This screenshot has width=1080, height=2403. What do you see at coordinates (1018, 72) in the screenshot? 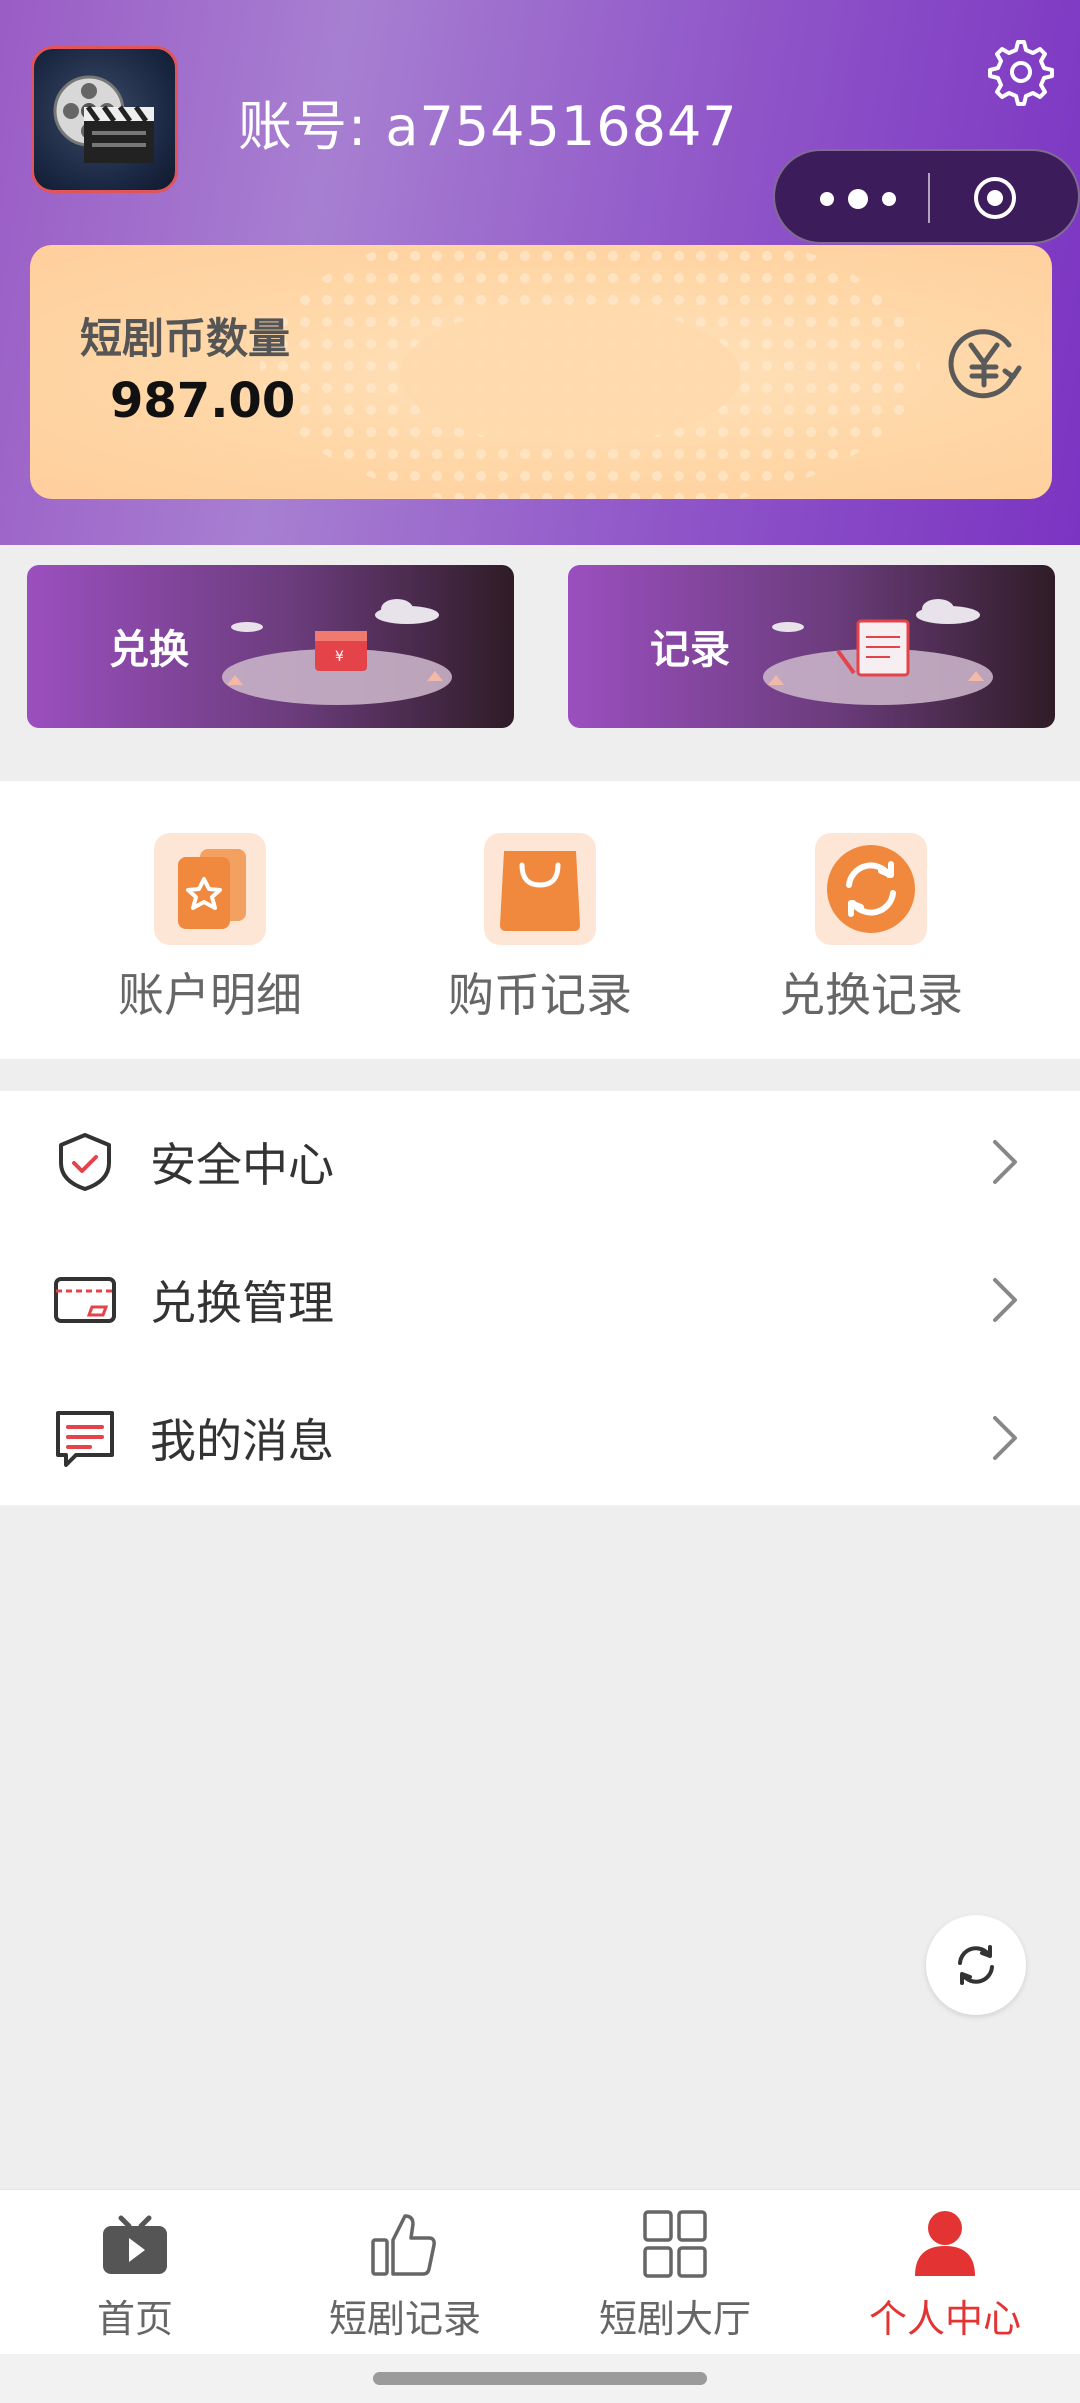
I see `gear-icon` at bounding box center [1018, 72].